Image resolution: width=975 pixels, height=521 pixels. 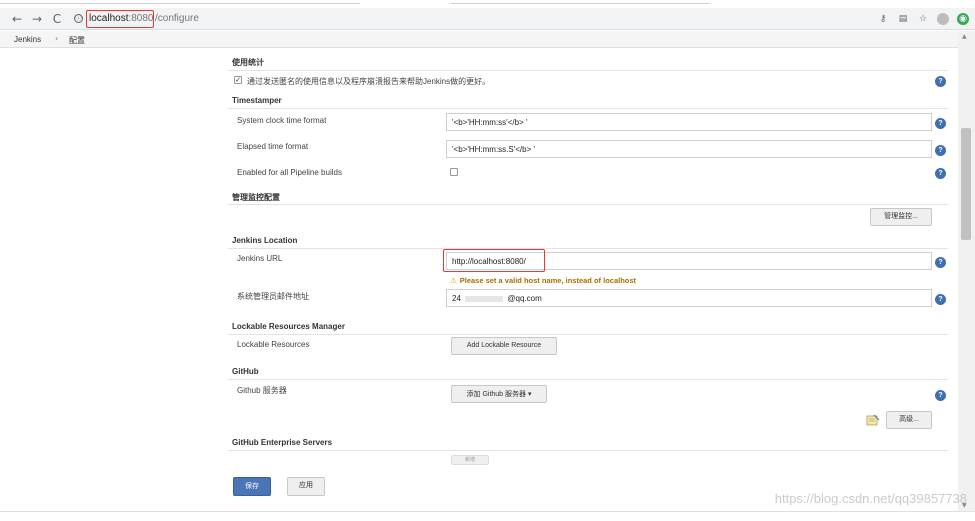 I want to click on breadcrumb-configure: 配置, so click(x=77, y=40).